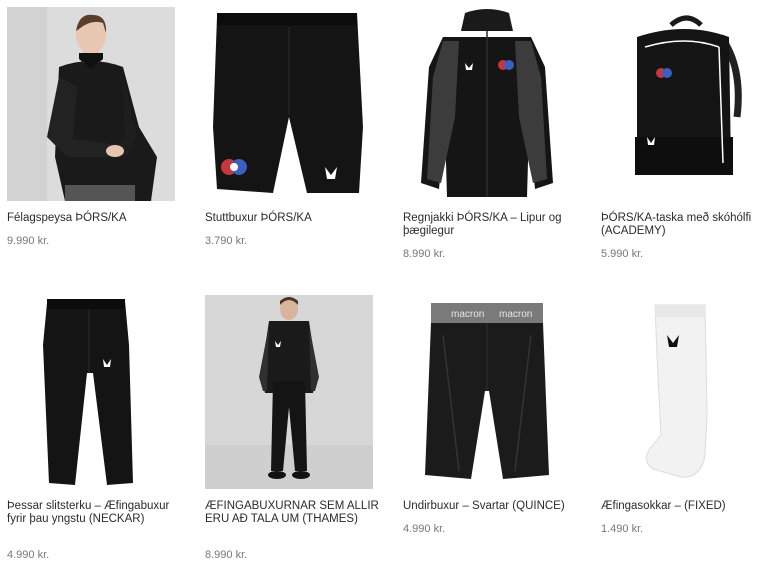 The height and width of the screenshot is (568, 768). I want to click on product-price: 5.990 kr., so click(622, 254).